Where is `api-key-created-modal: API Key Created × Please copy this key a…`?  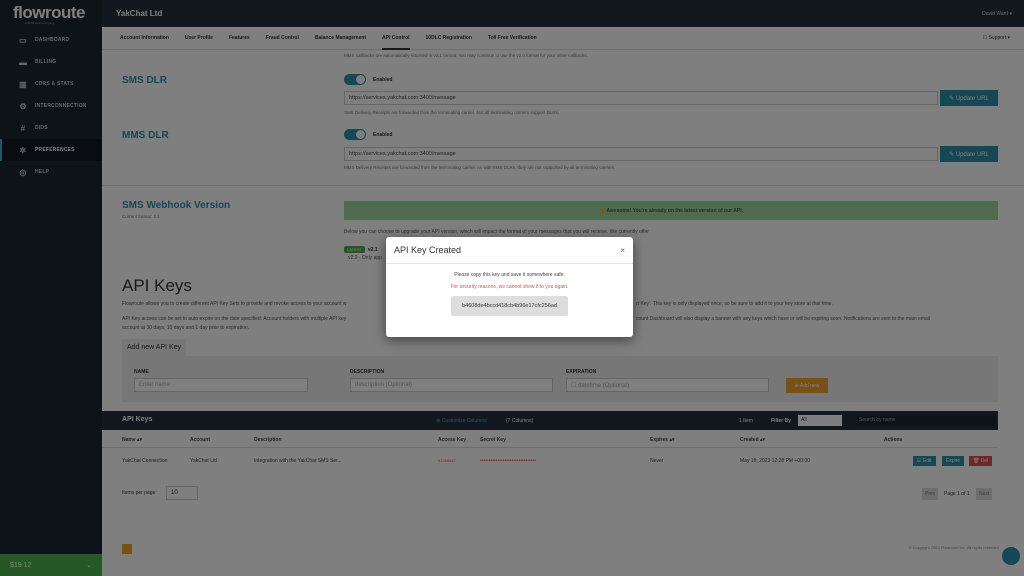
api-key-created-modal: API Key Created × Please copy this key a… is located at coordinates (509, 287).